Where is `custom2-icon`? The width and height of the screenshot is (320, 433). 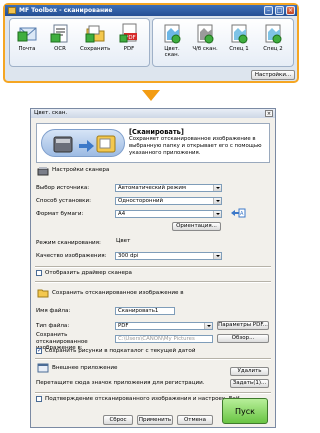 custom2-icon is located at coordinates (273, 33).